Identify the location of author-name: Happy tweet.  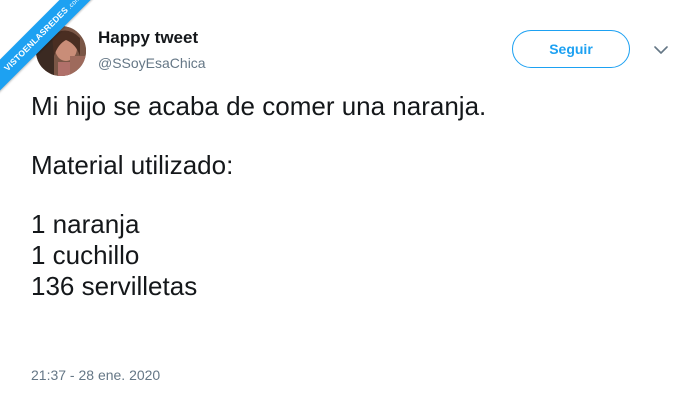
(148, 38).